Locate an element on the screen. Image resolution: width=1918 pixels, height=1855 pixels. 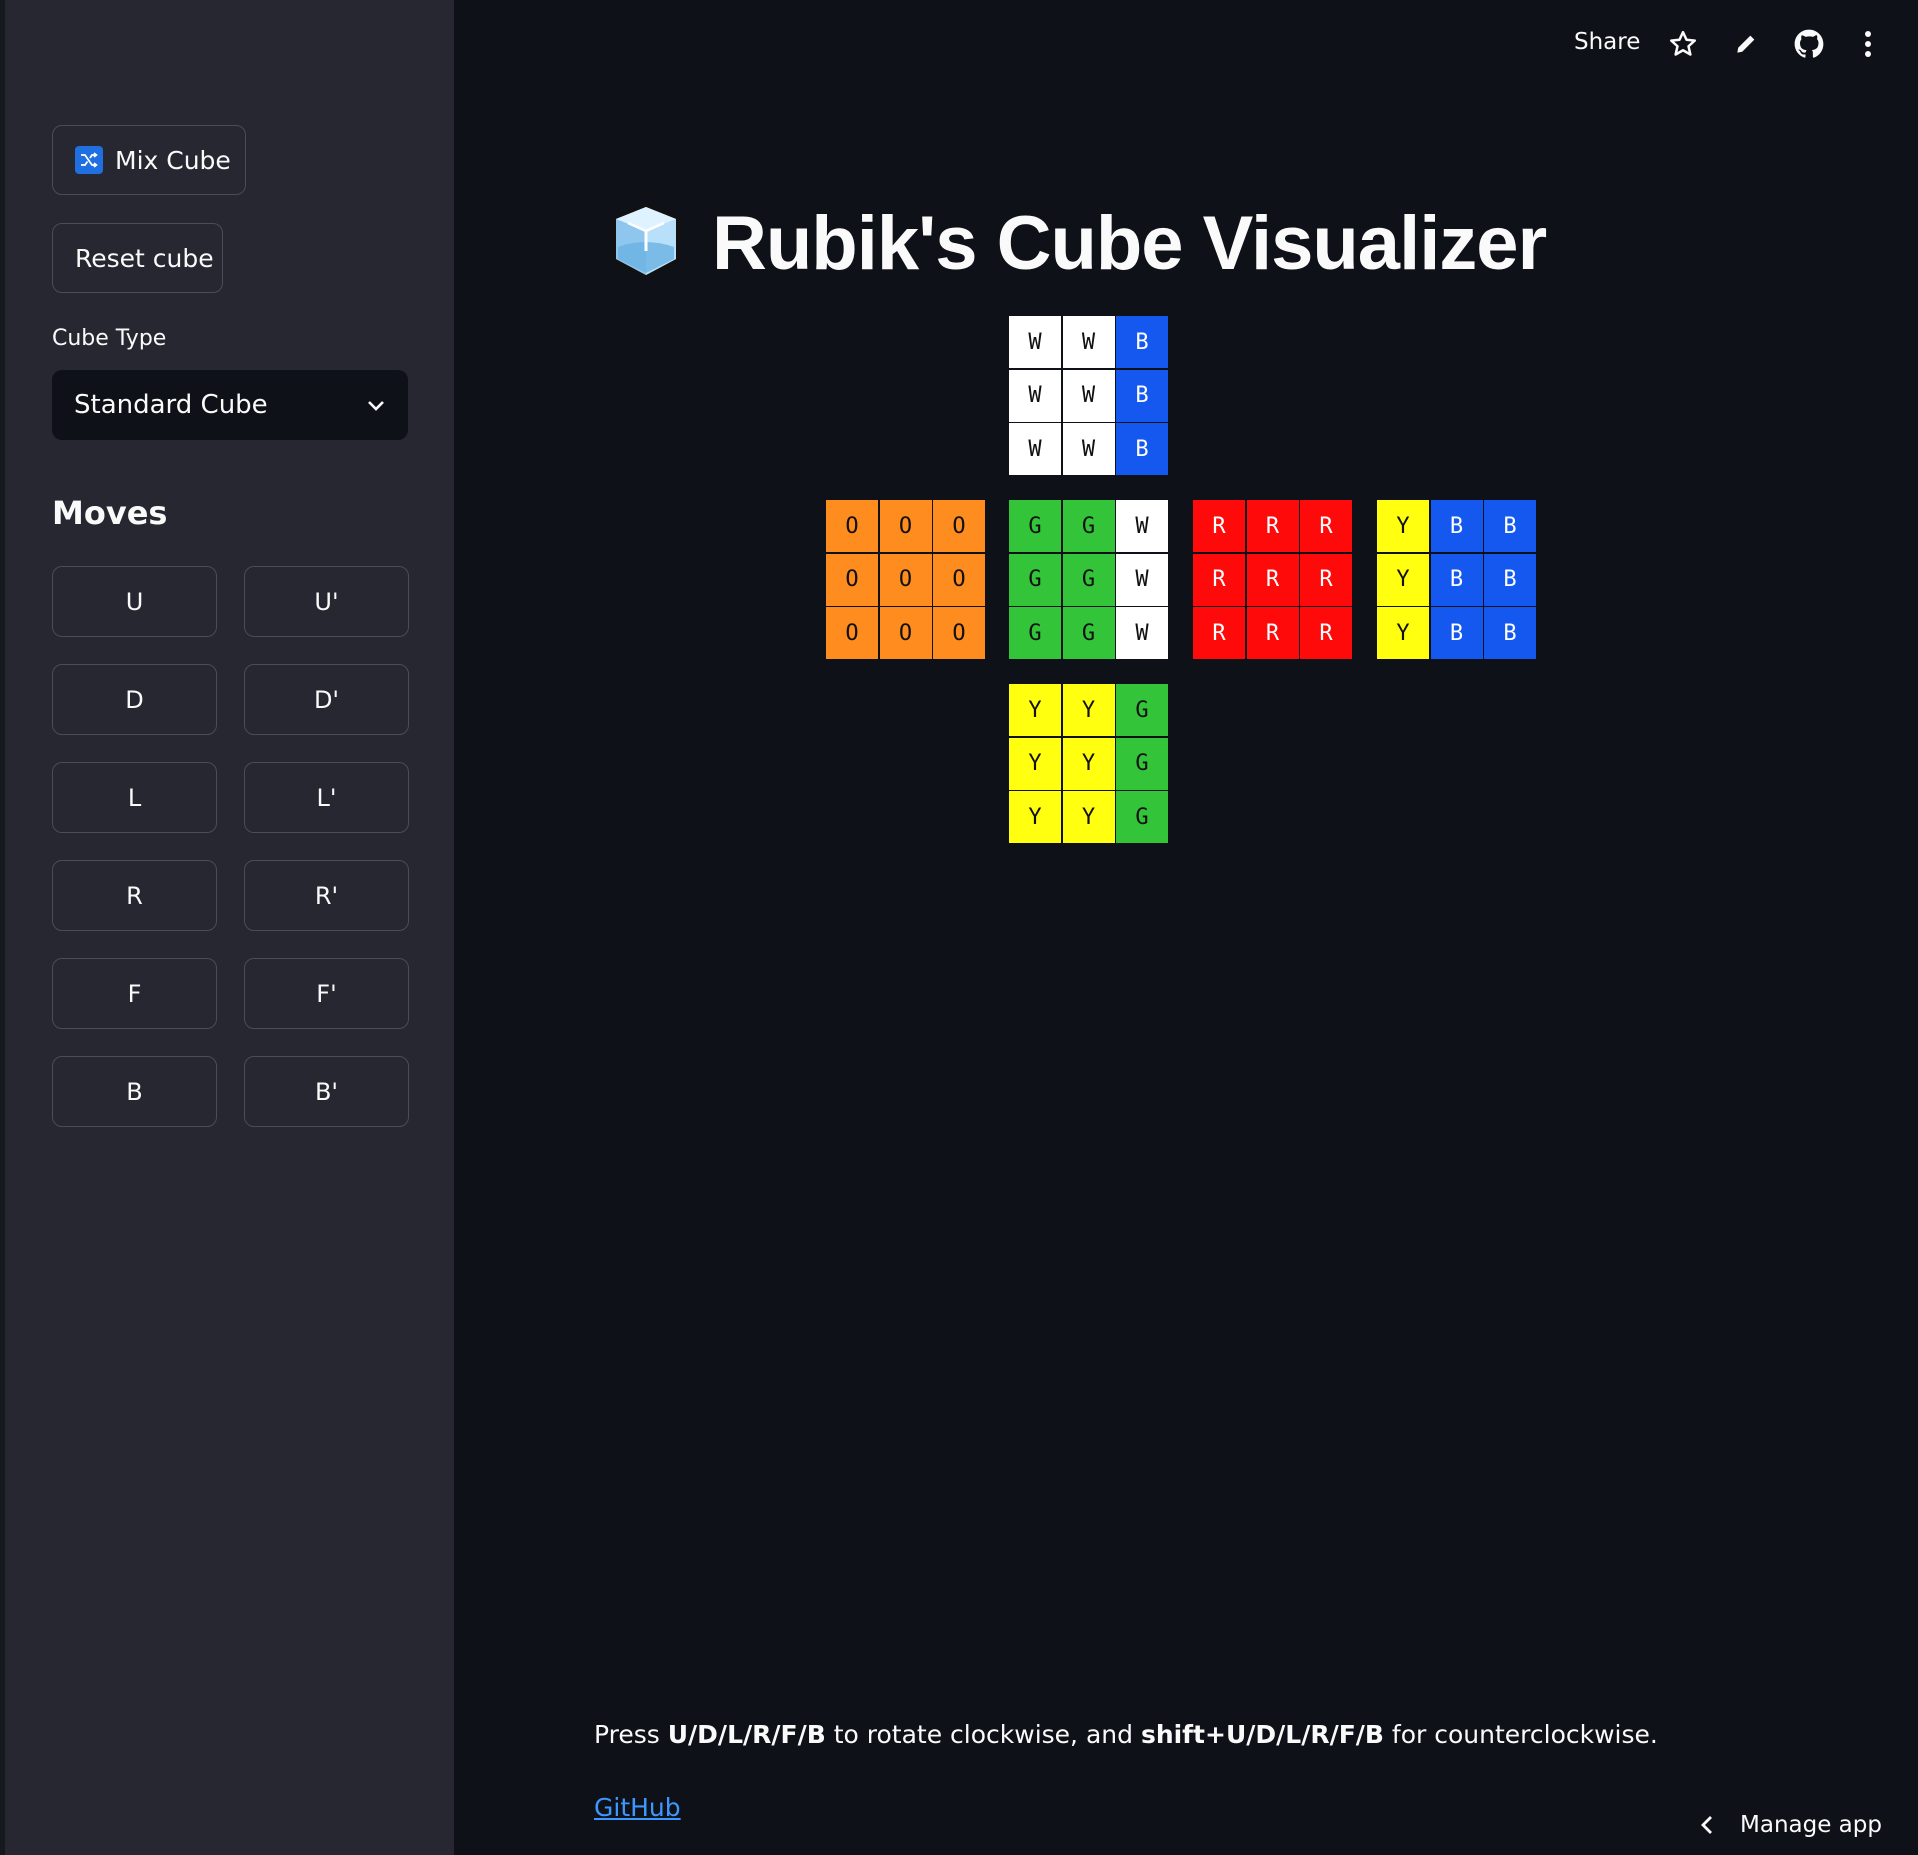
github-icon is located at coordinates (1809, 44).